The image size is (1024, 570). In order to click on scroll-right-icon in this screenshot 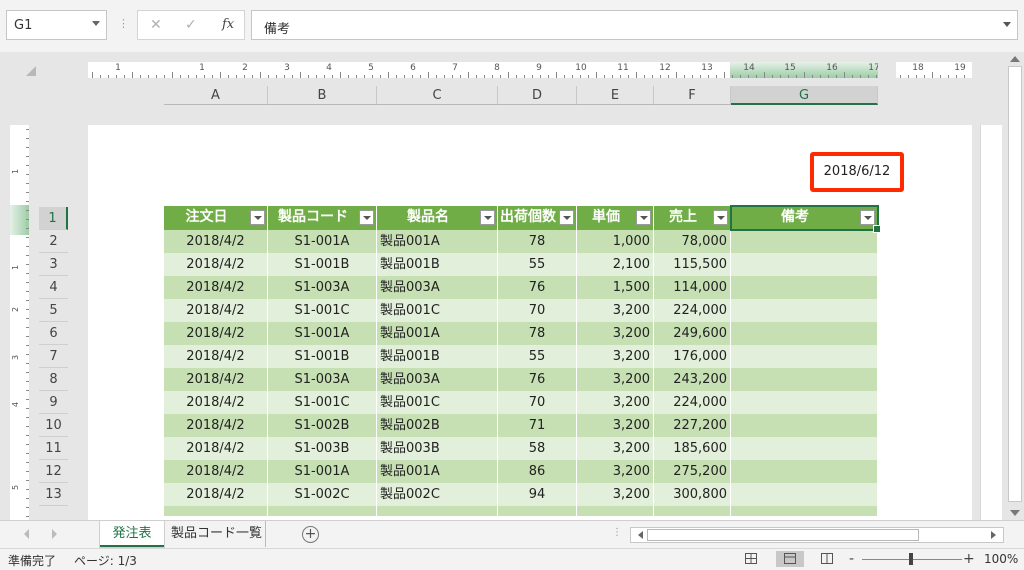, I will do `click(995, 535)`.